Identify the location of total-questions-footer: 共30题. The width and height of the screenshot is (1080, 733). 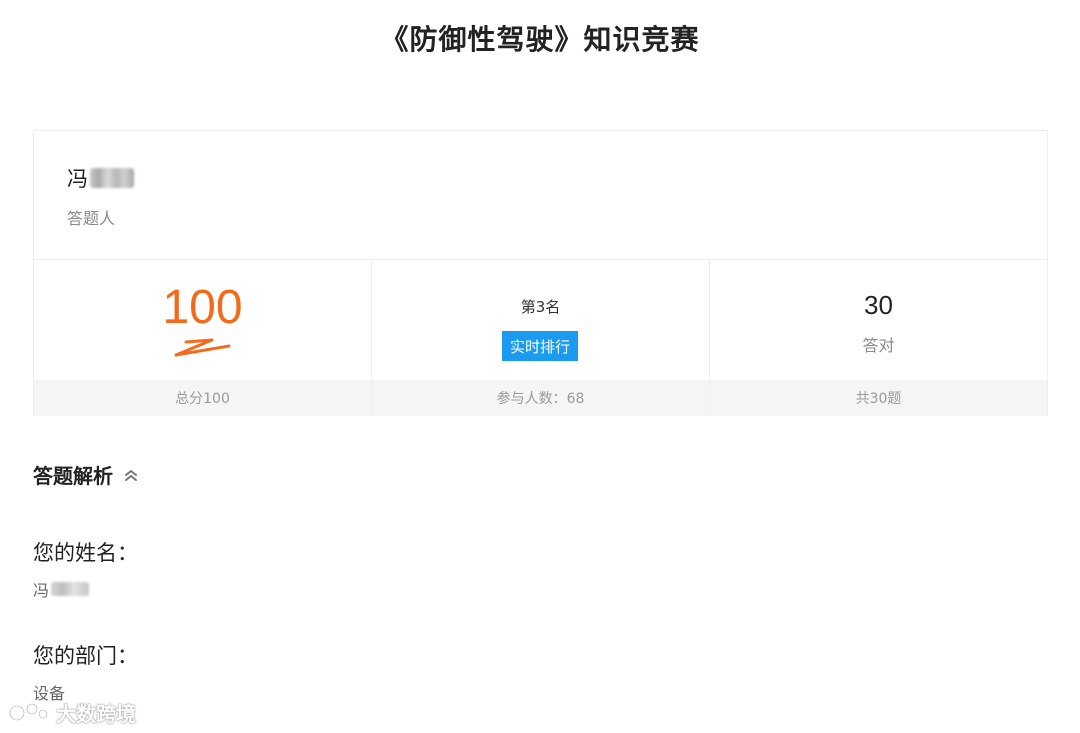
(878, 398).